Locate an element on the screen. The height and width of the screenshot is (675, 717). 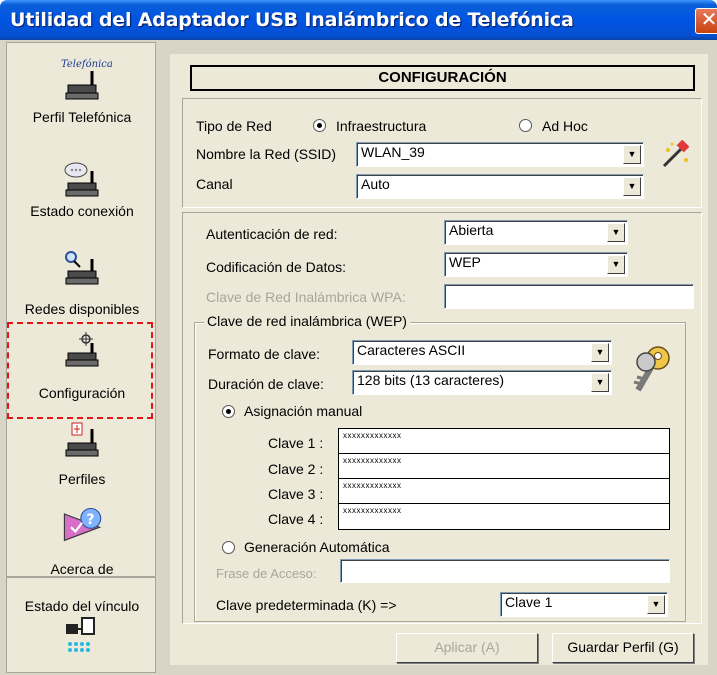
channel-select: Auto ▼ is located at coordinates (500, 186).